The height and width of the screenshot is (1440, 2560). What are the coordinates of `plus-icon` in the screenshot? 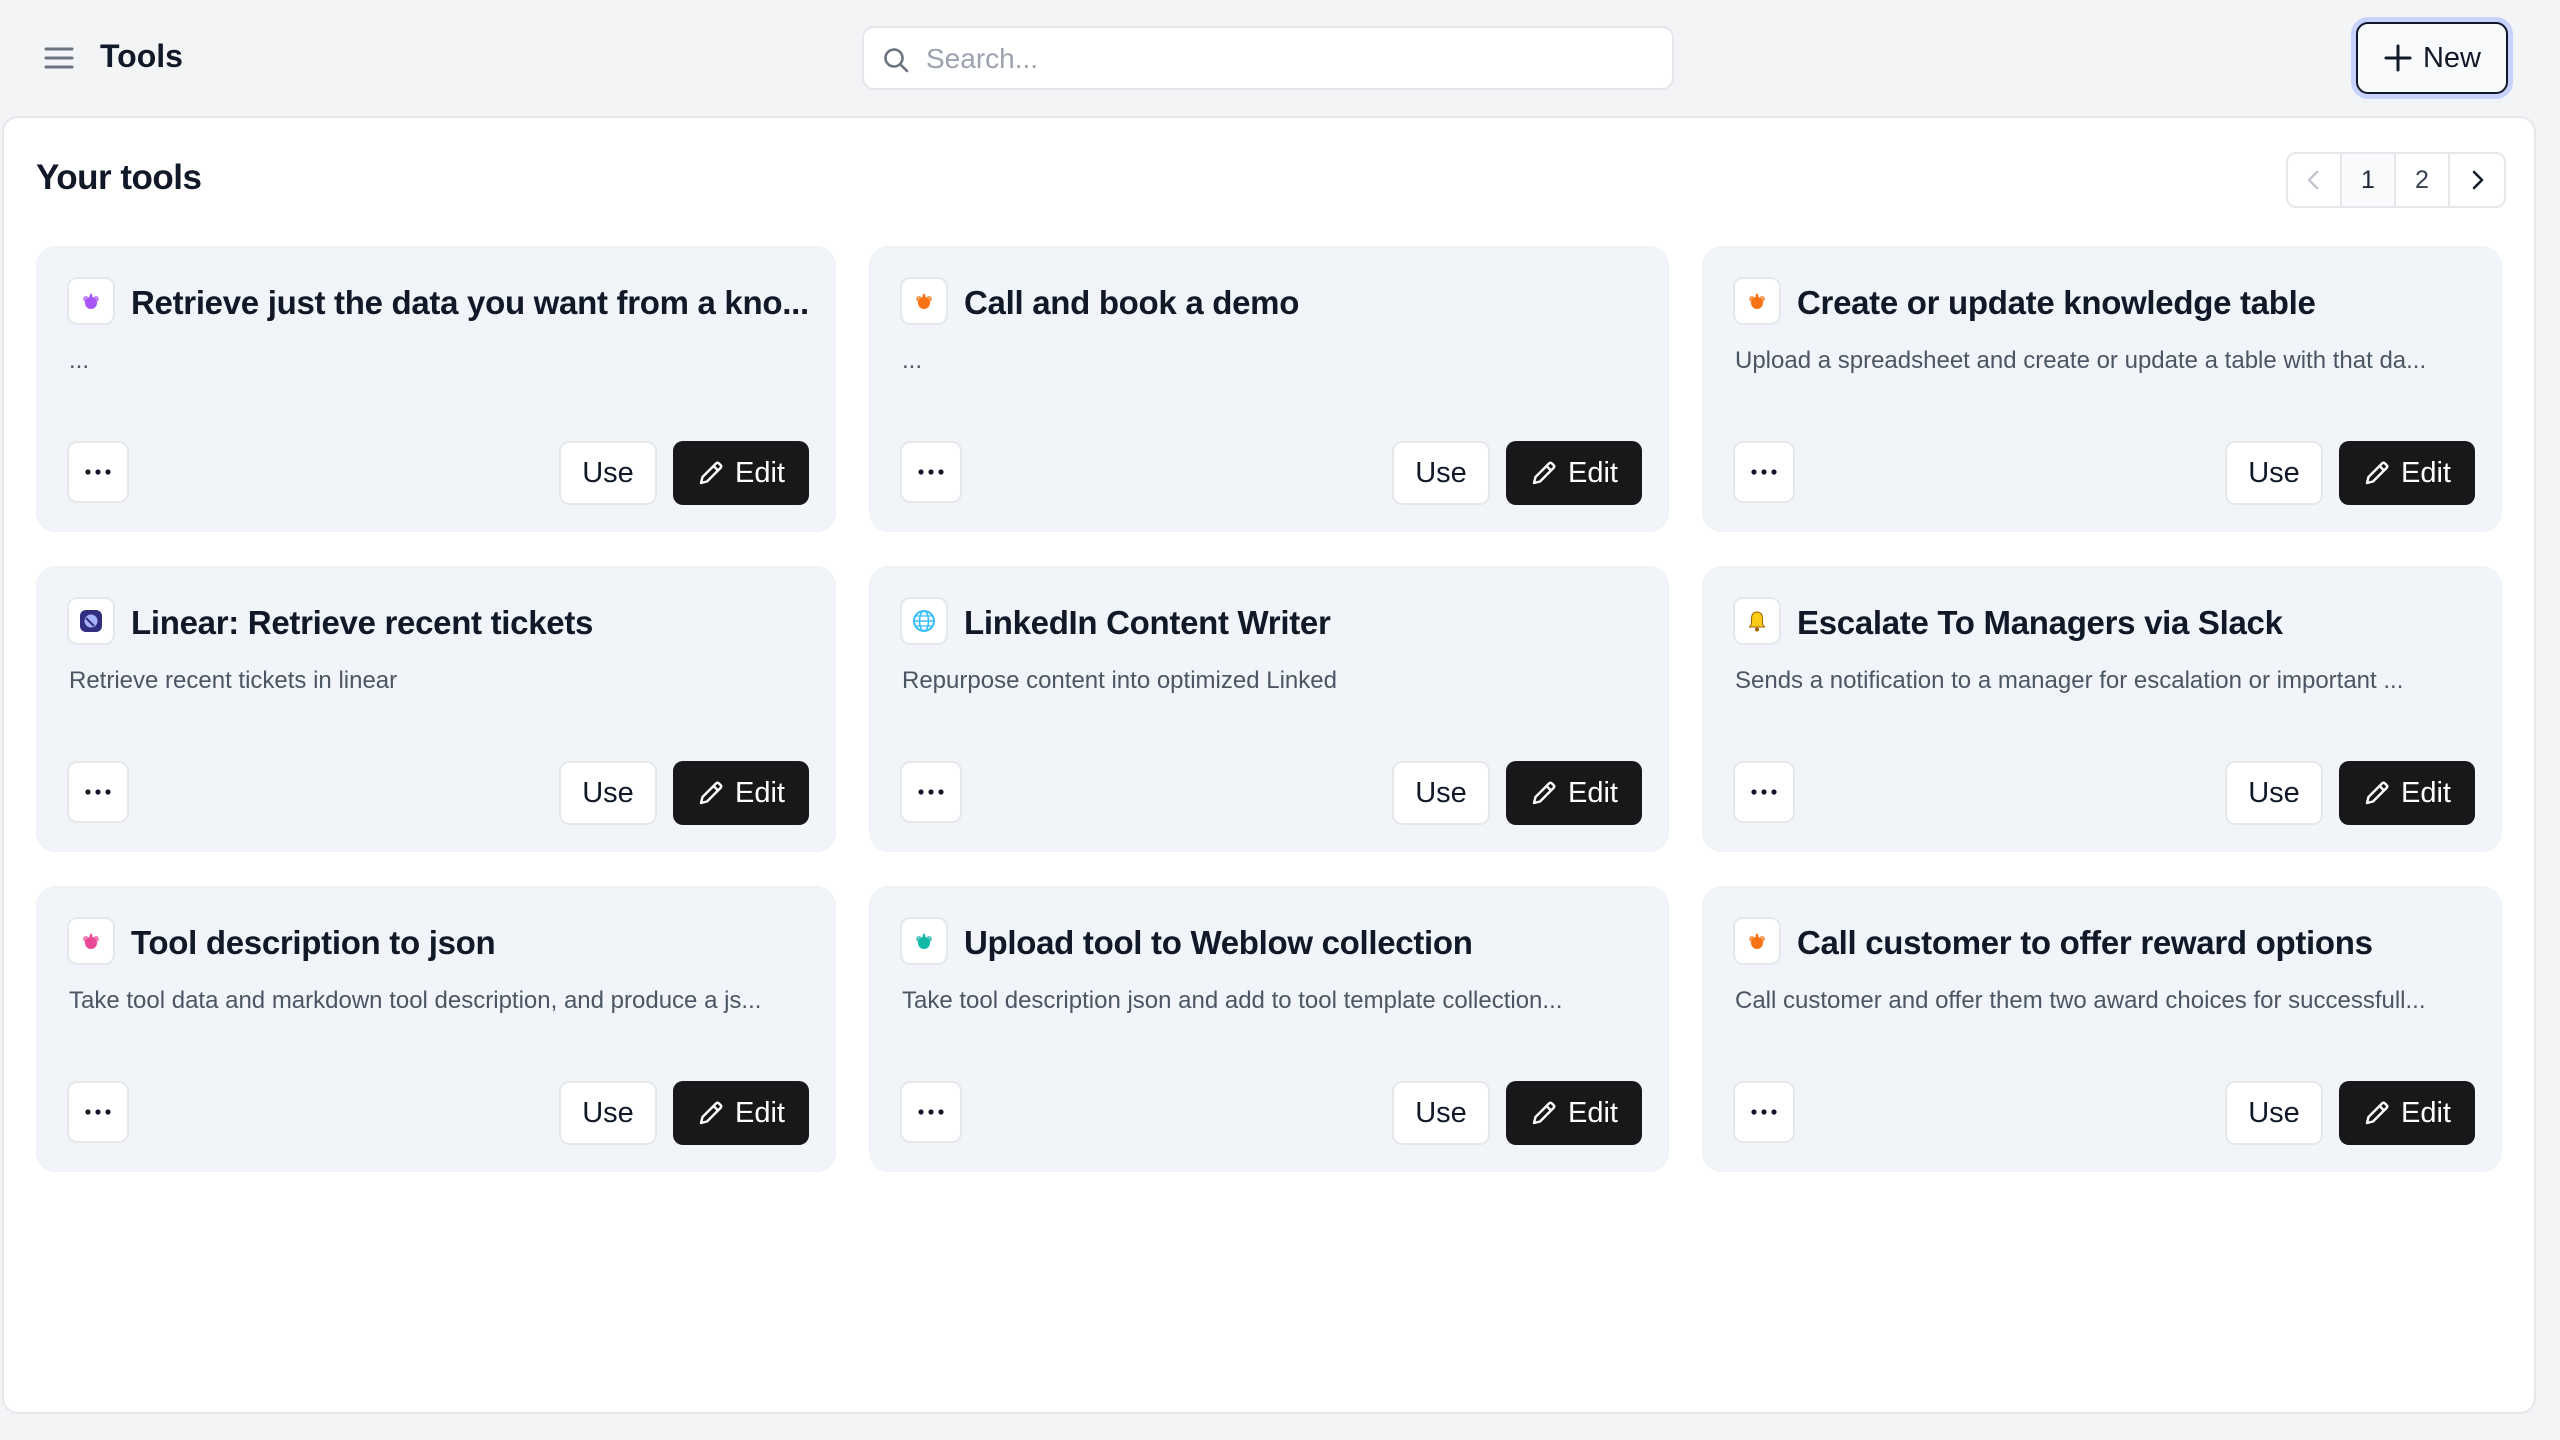 It's located at (2398, 58).